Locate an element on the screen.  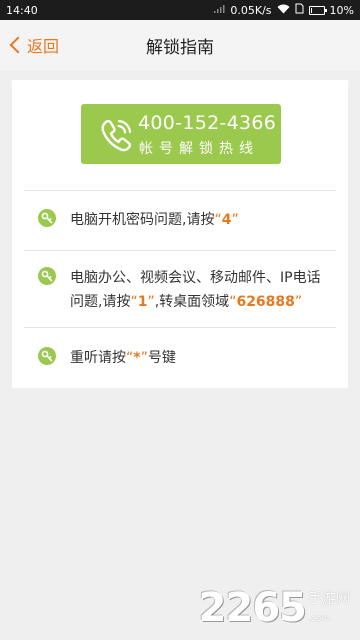
page-title: 解锁指南 is located at coordinates (180, 47).